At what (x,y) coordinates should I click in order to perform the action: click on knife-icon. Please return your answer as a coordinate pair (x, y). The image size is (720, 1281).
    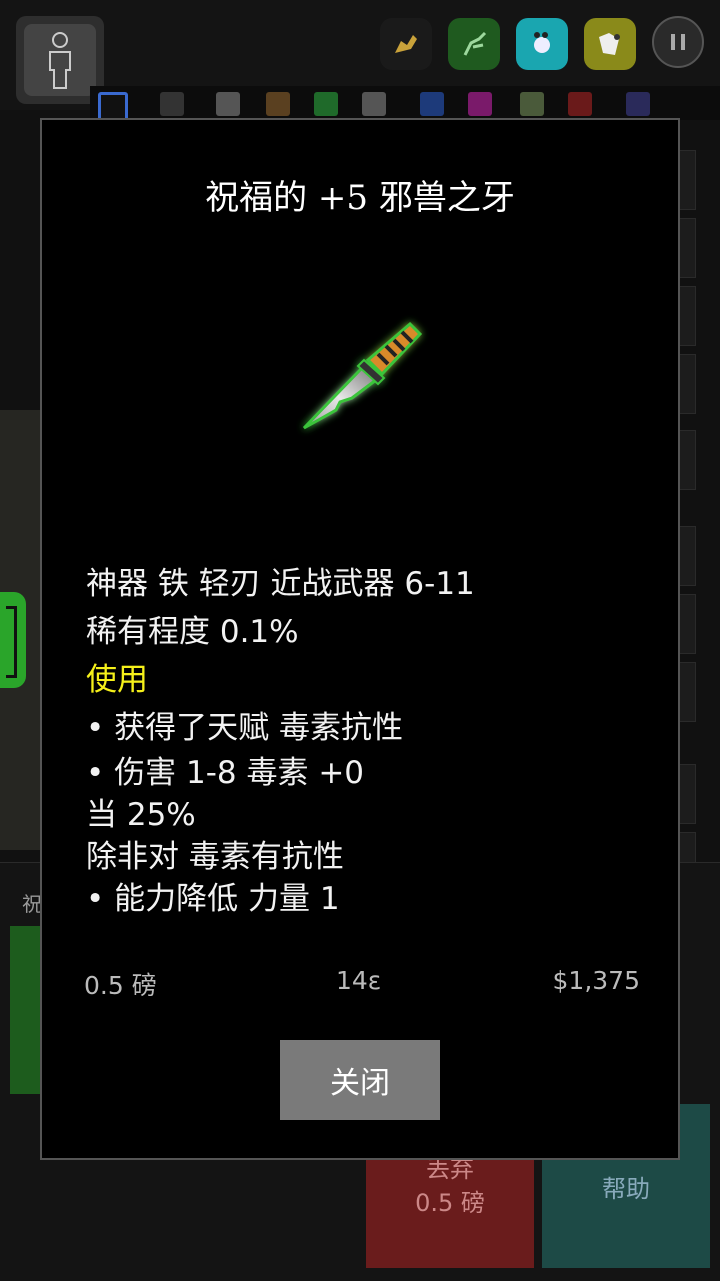
    Looking at the image, I should click on (367, 375).